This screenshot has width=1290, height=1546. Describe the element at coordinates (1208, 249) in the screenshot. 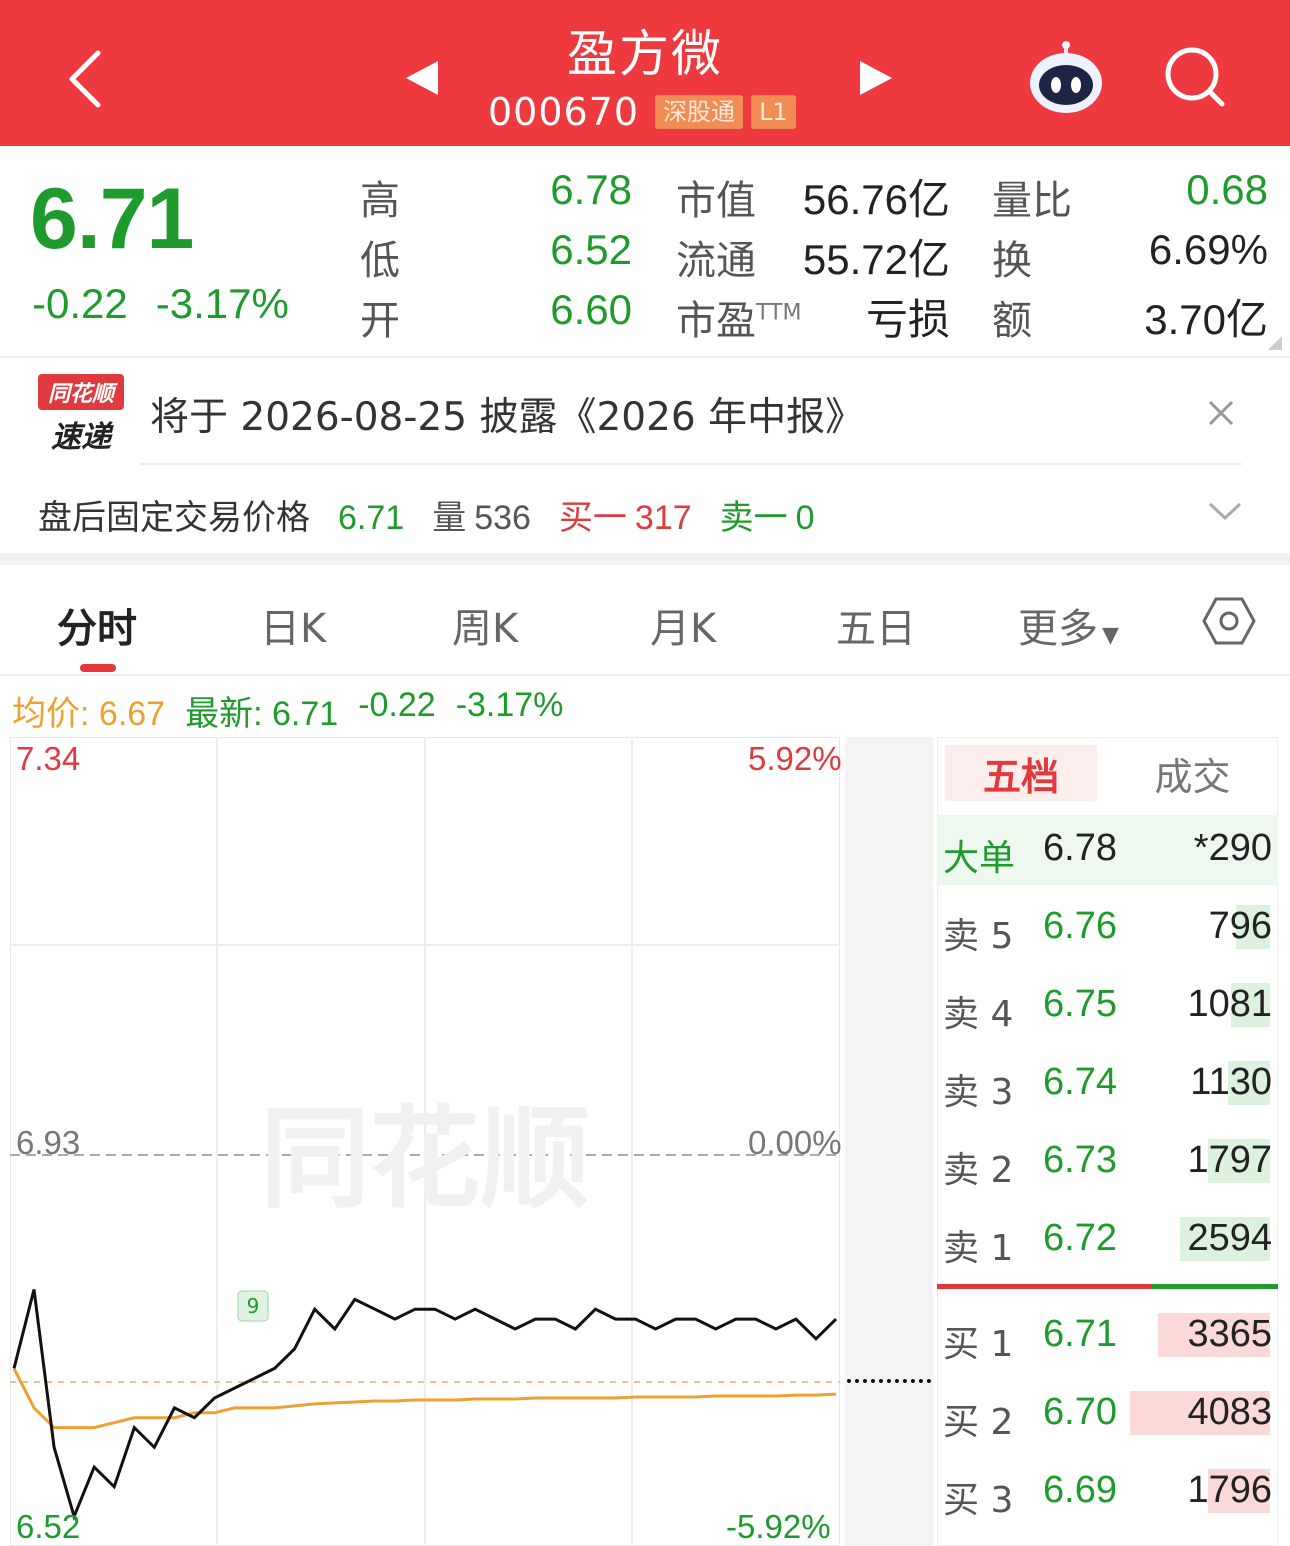

I see `stat-turnover-value: 6.69%` at that location.